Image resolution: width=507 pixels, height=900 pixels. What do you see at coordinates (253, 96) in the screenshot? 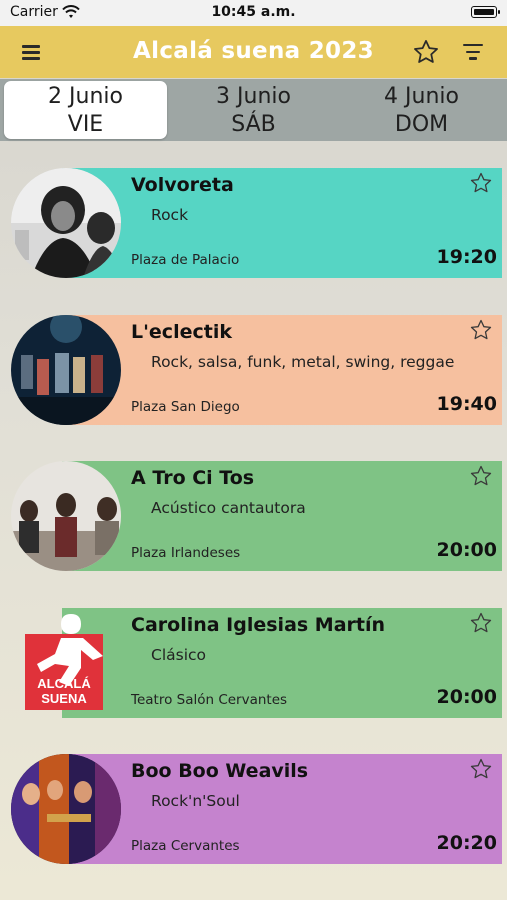
I see `tab-date: 3 Junio` at bounding box center [253, 96].